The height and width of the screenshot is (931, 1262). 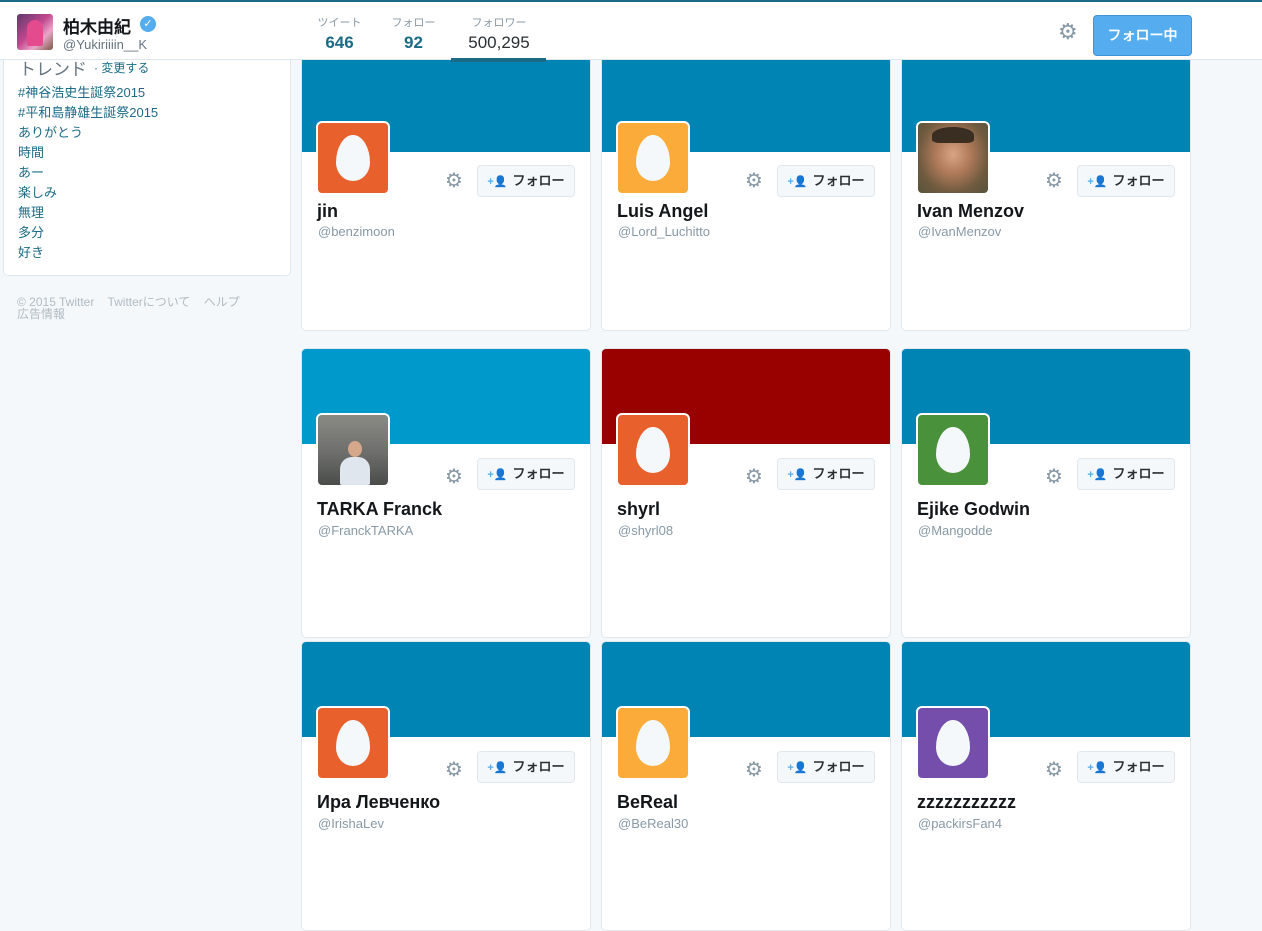 I want to click on footer: © 2015 Twitter Twitterについて ヘルプ 広告情報, so click(x=133, y=308).